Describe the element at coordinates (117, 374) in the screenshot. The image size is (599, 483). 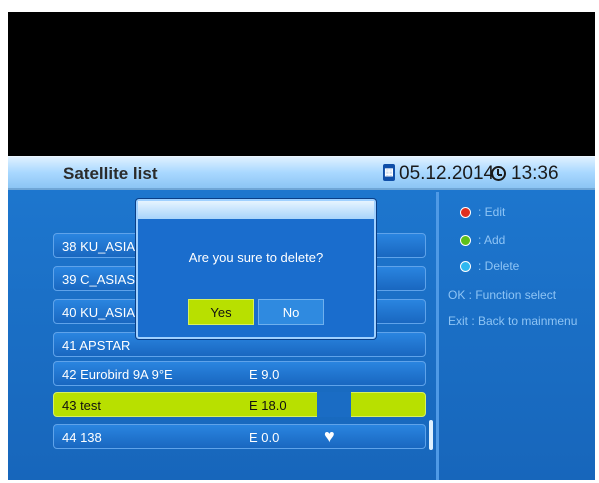
I see `satellite-name: 42 Eurobird 9A 9°E` at that location.